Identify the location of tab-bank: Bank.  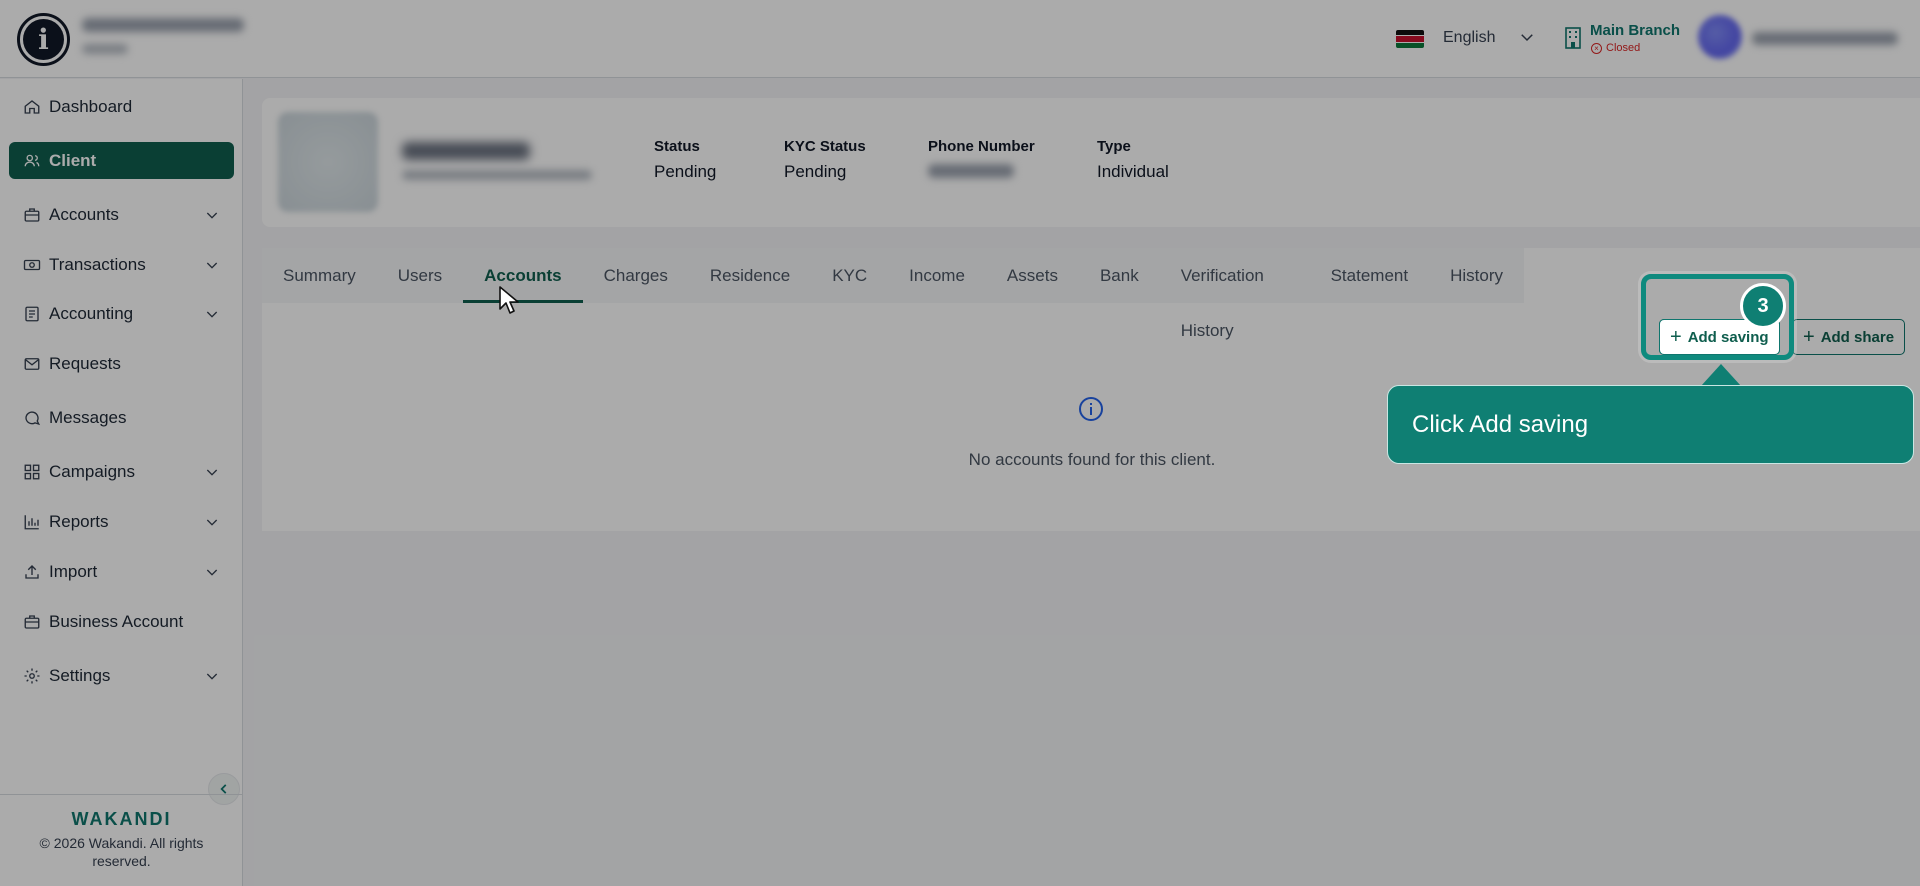
(1119, 275).